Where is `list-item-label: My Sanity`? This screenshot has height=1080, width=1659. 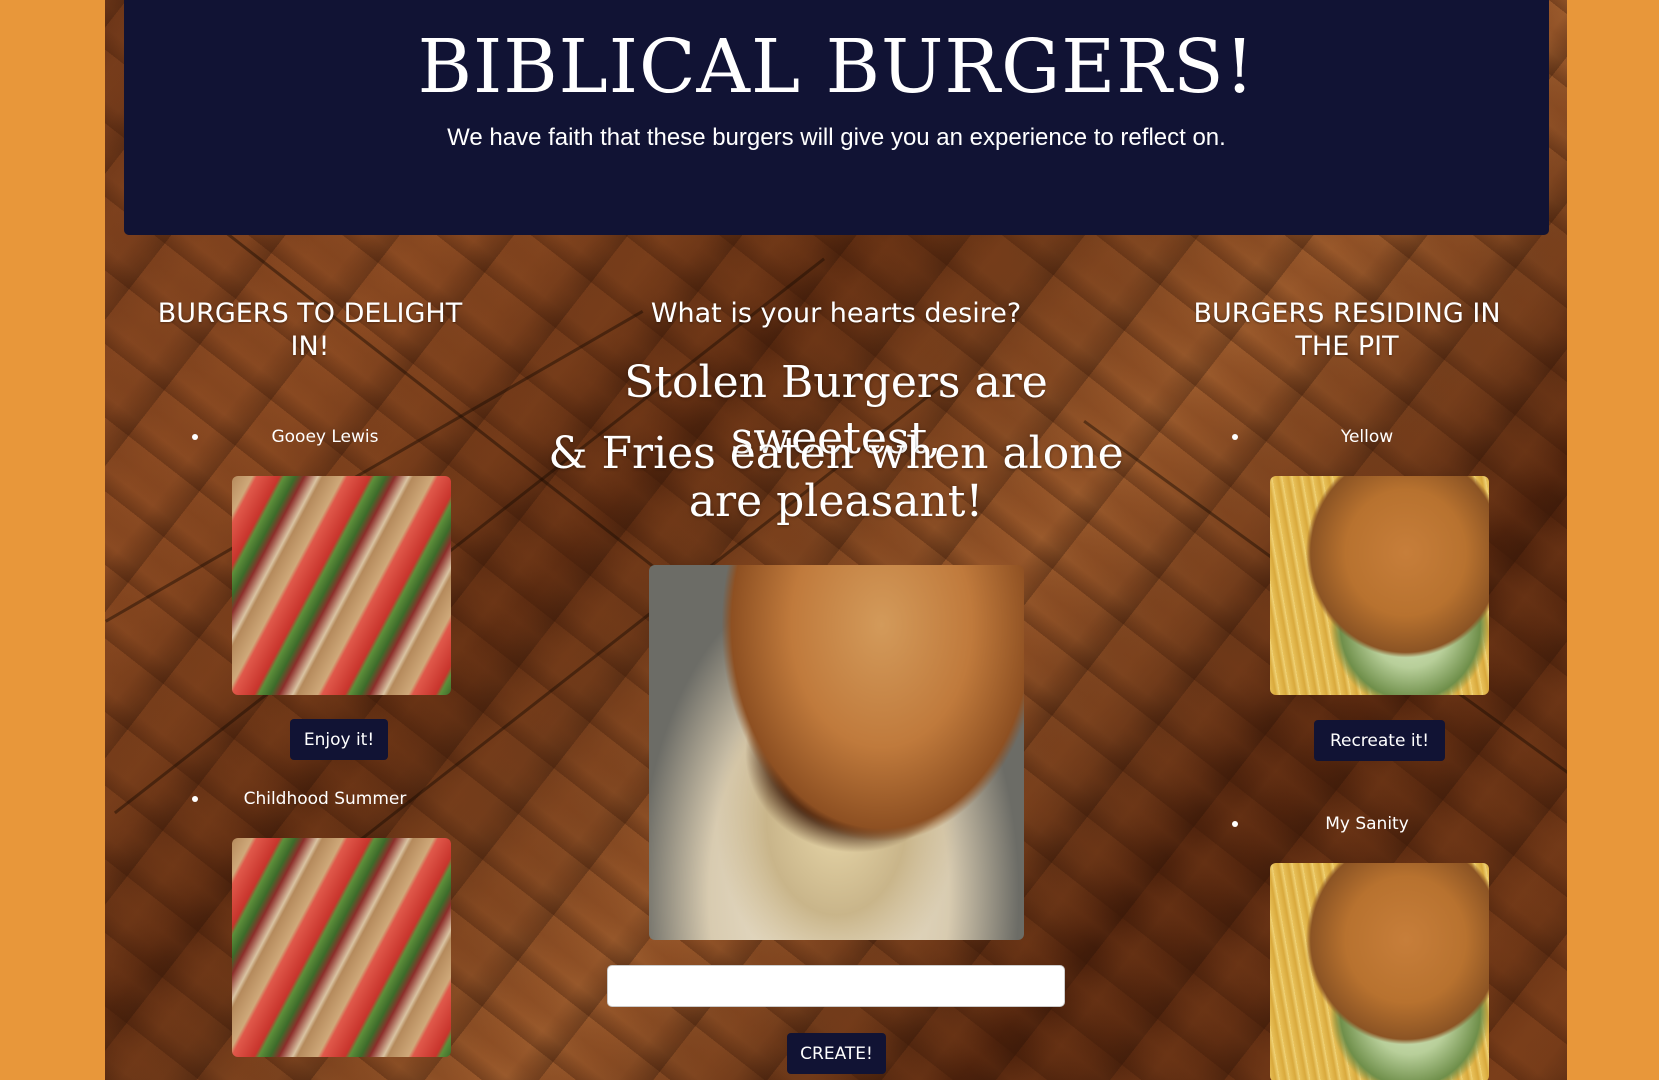 list-item-label: My Sanity is located at coordinates (1367, 824).